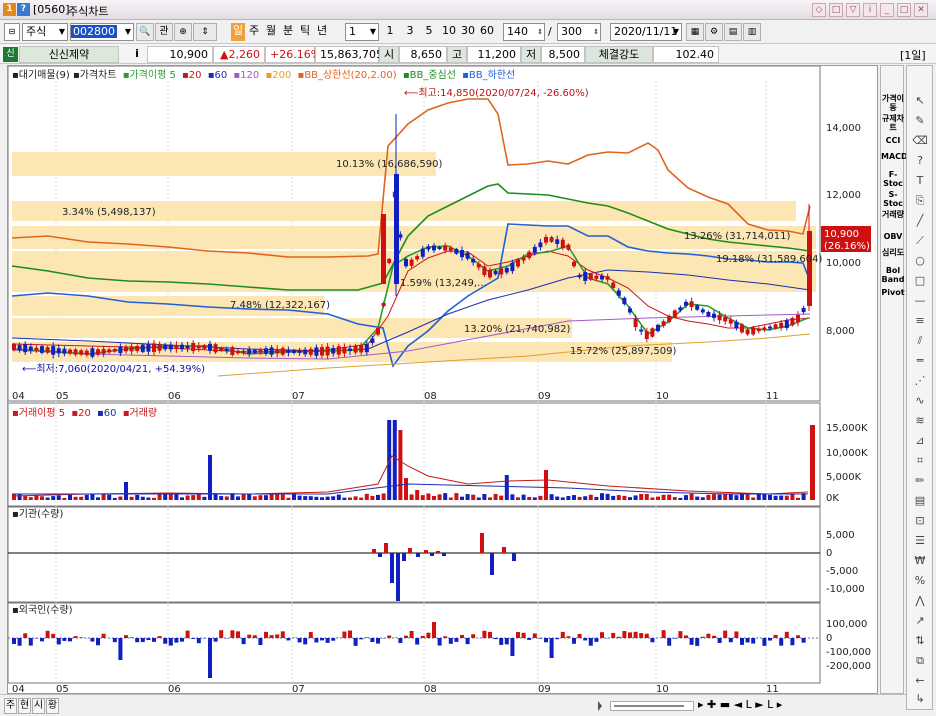 The width and height of the screenshot is (936, 716). What do you see at coordinates (920, 541) in the screenshot?
I see `stack-icon: ☰` at bounding box center [920, 541].